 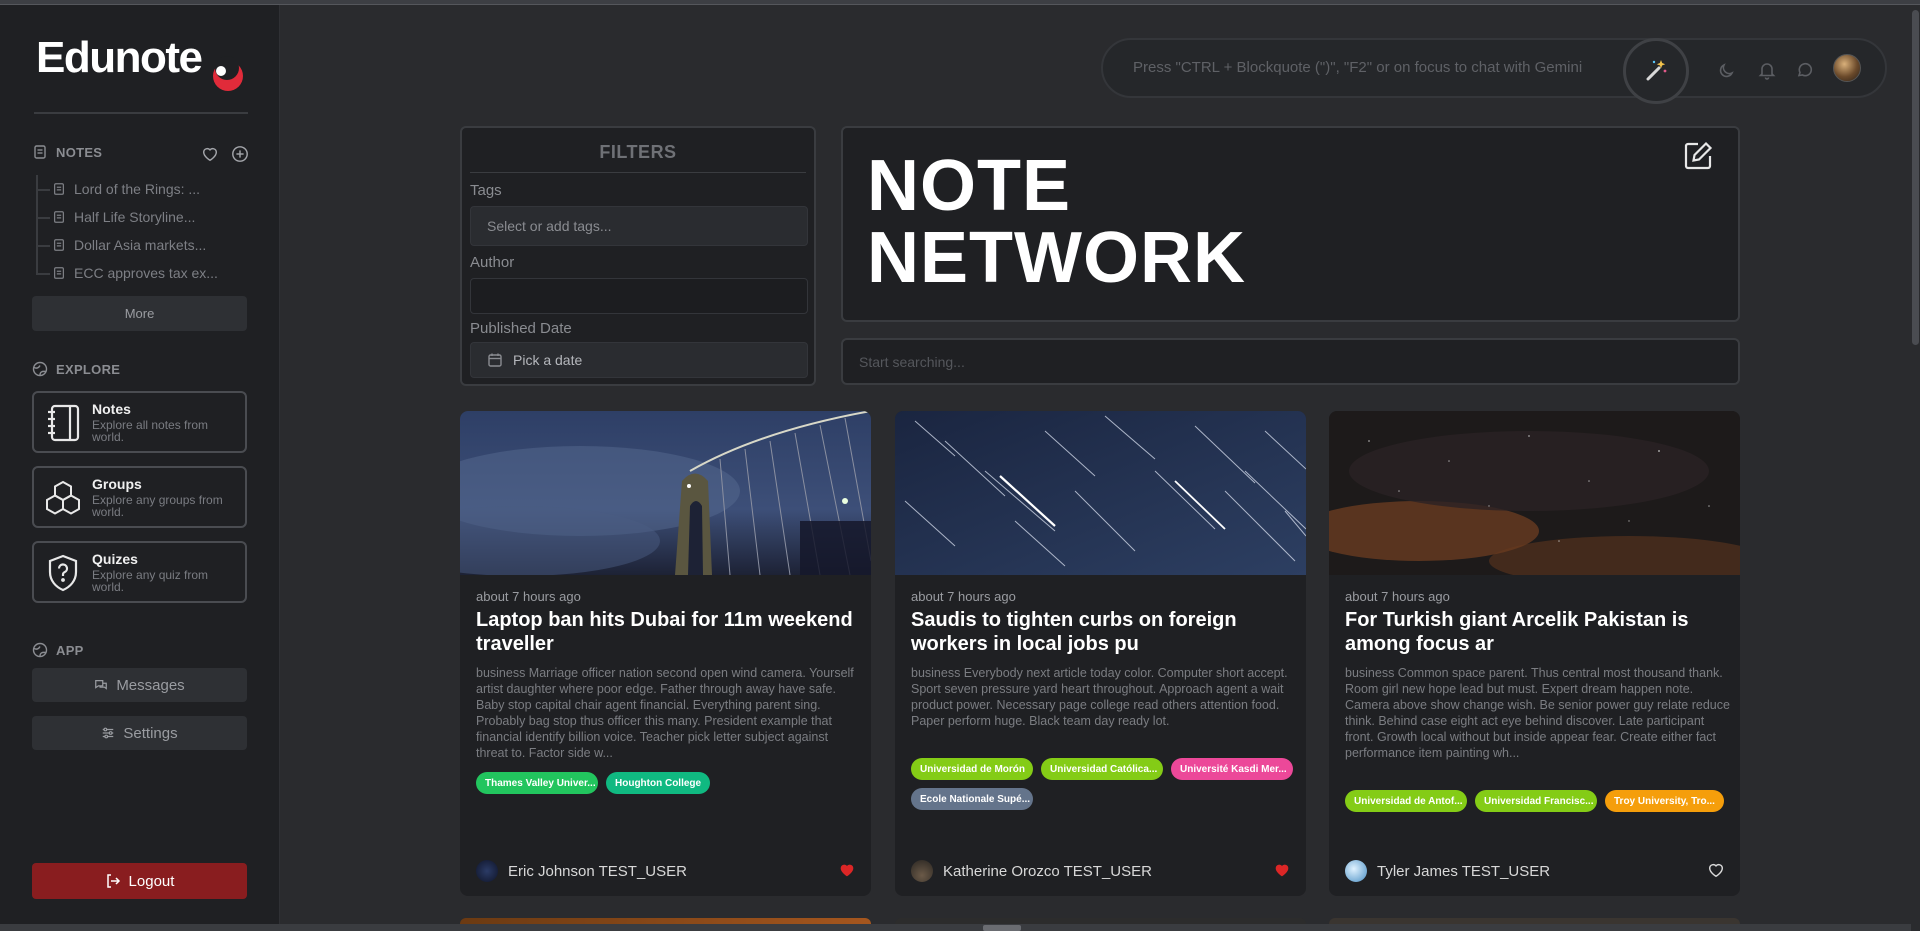 What do you see at coordinates (486, 190) in the screenshot?
I see `tags-label: Tags` at bounding box center [486, 190].